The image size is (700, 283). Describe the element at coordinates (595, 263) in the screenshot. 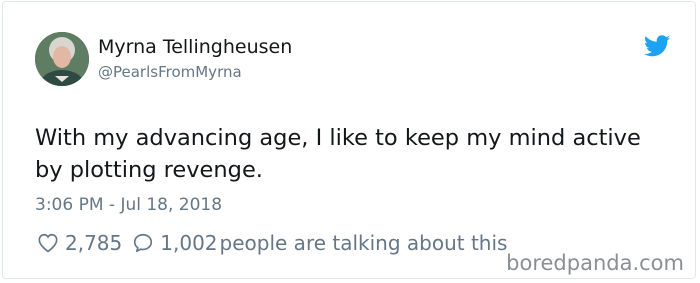

I see `watermark: boredpanda.com` at that location.